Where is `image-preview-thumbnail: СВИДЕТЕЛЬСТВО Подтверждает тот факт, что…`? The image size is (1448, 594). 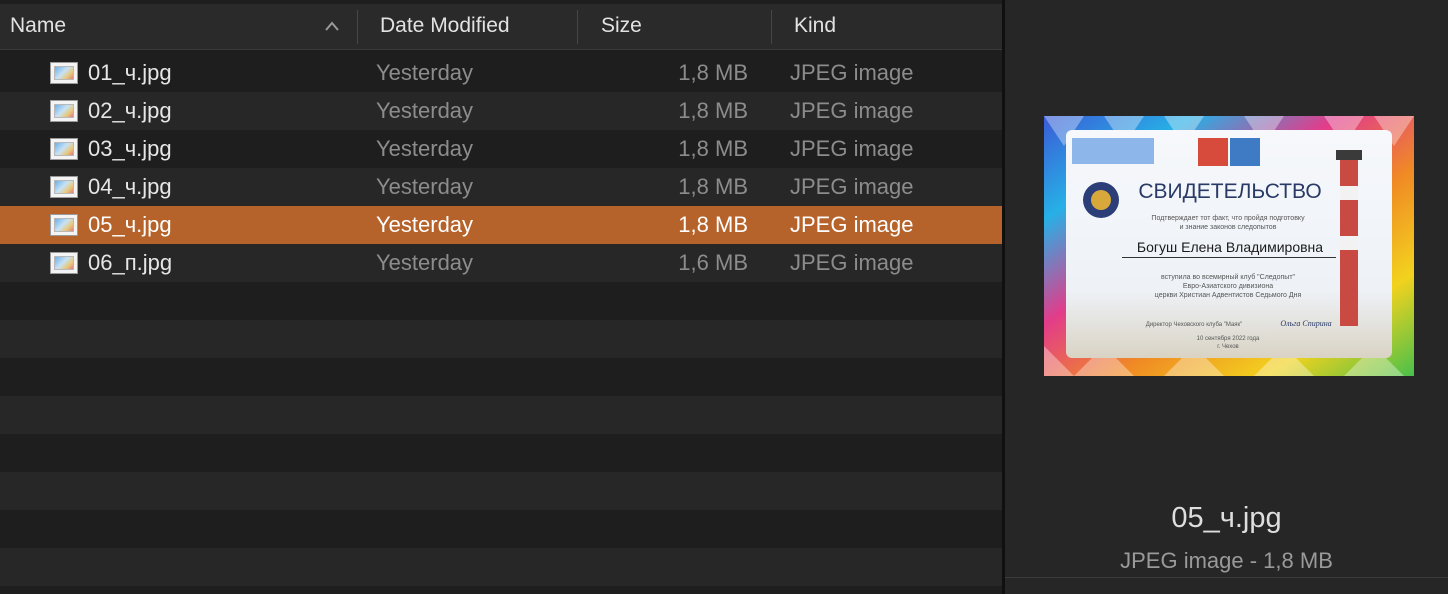 image-preview-thumbnail: СВИДЕТЕЛЬСТВО Подтверждает тот факт, что… is located at coordinates (1229, 246).